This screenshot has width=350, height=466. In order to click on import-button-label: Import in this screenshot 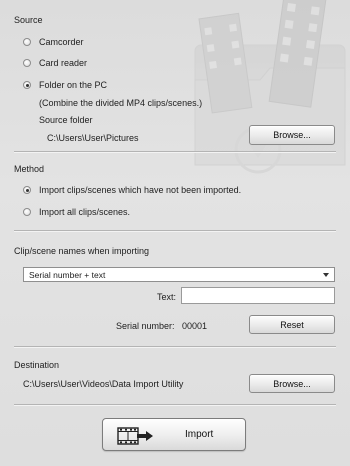, I will do `click(199, 434)`.